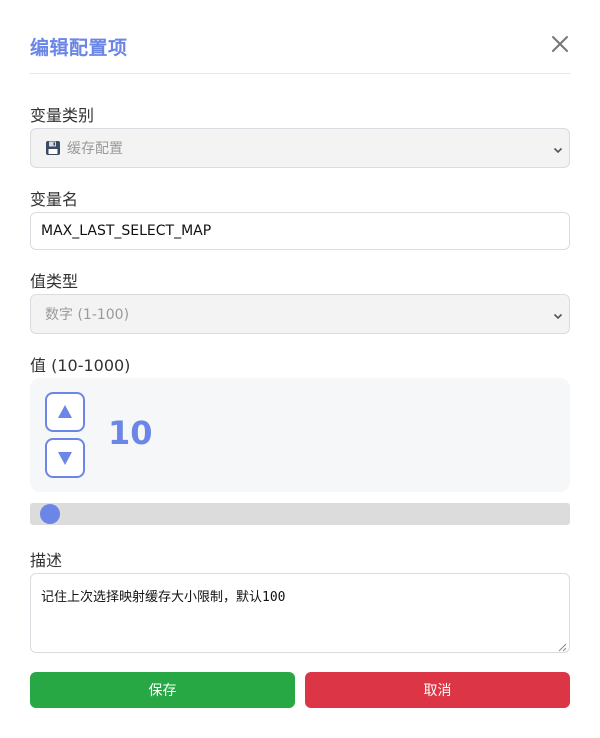 This screenshot has height=738, width=600. What do you see at coordinates (54, 199) in the screenshot?
I see `var-name-label: 变量名` at bounding box center [54, 199].